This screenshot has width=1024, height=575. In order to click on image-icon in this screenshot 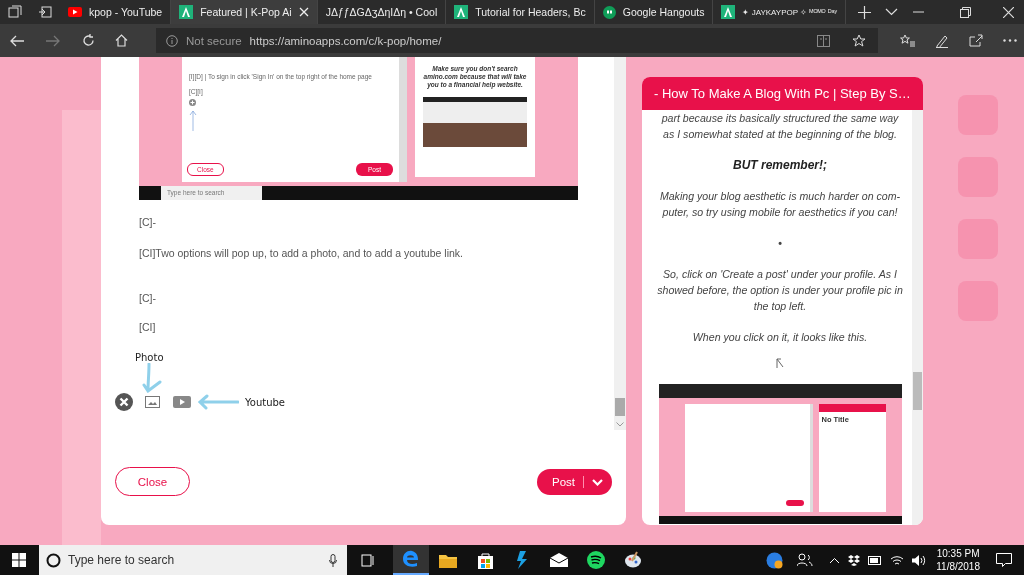, I will do `click(152, 402)`.